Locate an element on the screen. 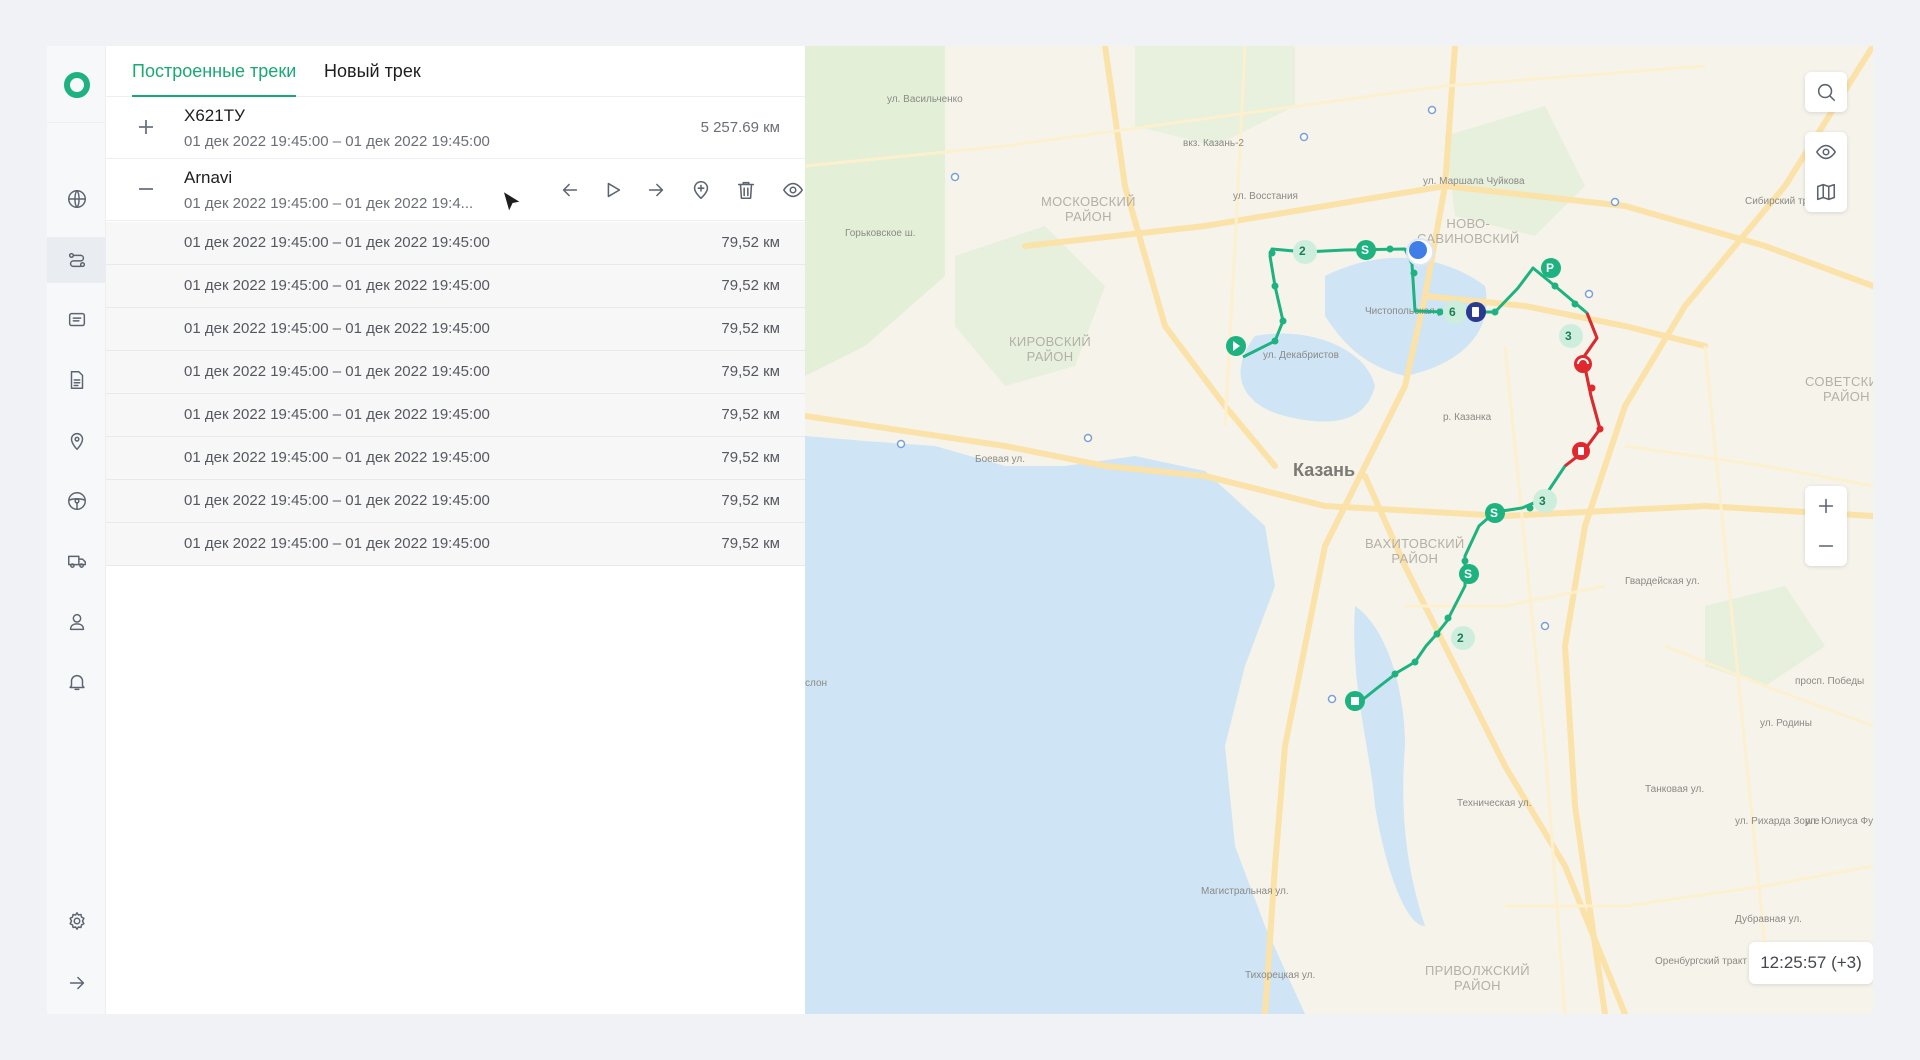 The height and width of the screenshot is (1060, 1920). rail-item-expand is located at coordinates (76, 983).